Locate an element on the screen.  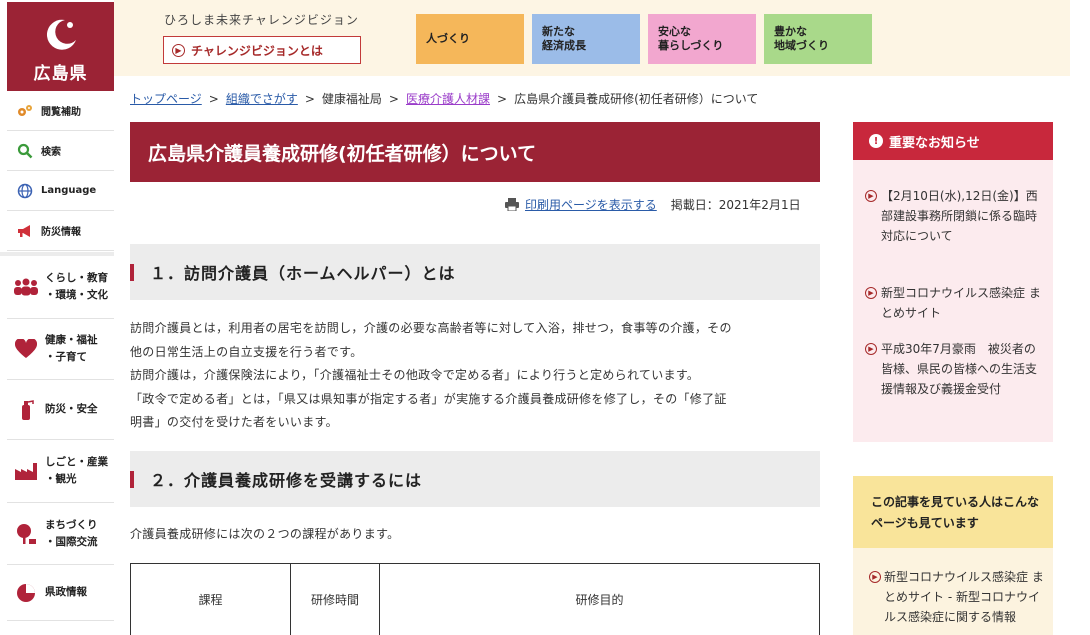
pillar-safety-text: 安心な 暮らしづくり is located at coordinates (690, 39).